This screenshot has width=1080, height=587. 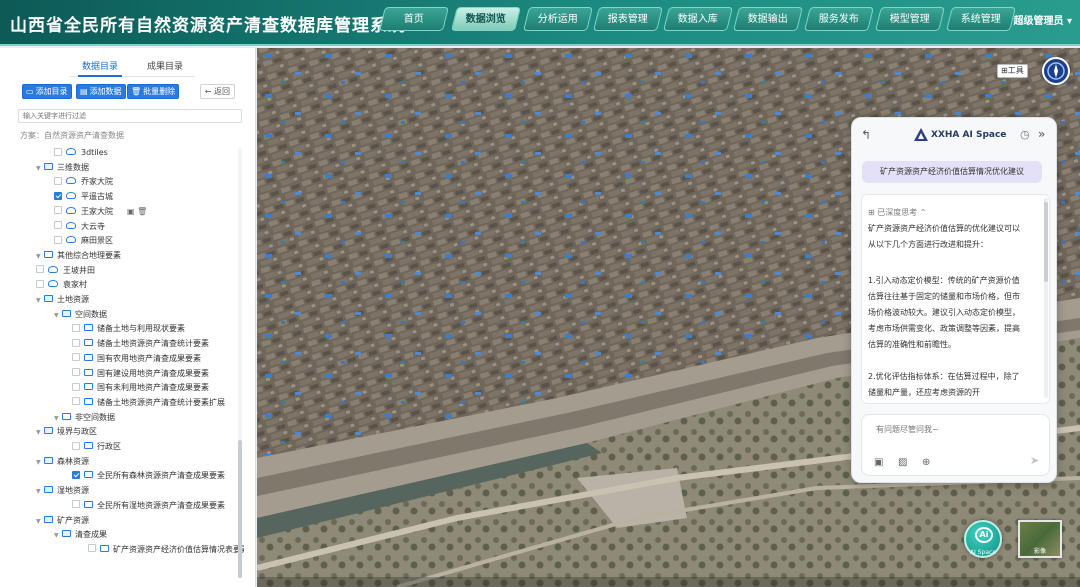 I want to click on tree-node: ▼ 三维数据, so click(x=62, y=168).